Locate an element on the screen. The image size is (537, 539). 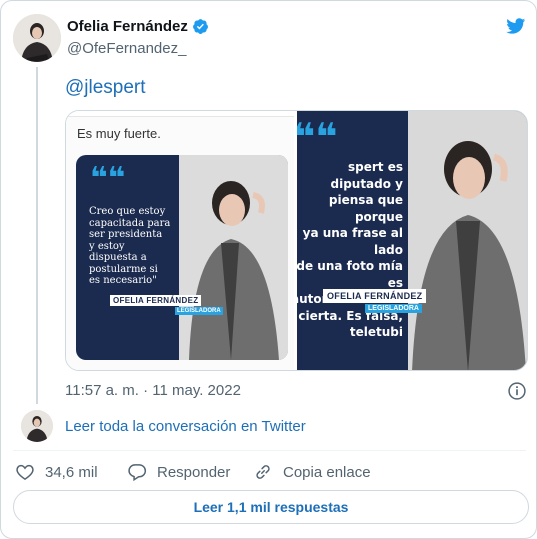
actions-divider is located at coordinates (269, 450).